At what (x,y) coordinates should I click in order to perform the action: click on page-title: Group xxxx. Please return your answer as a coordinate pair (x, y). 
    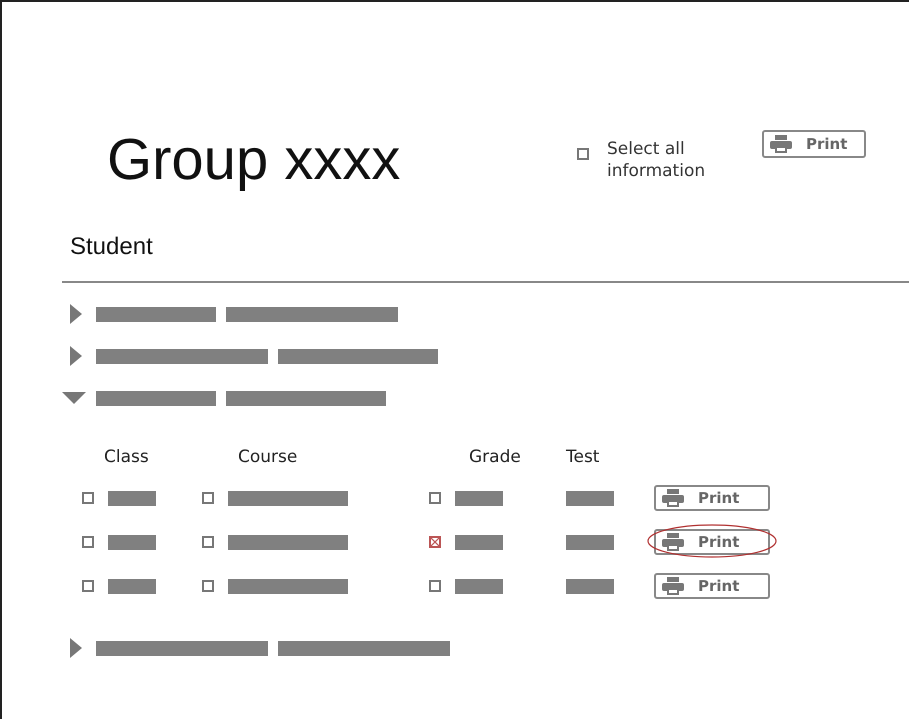
    Looking at the image, I should click on (254, 160).